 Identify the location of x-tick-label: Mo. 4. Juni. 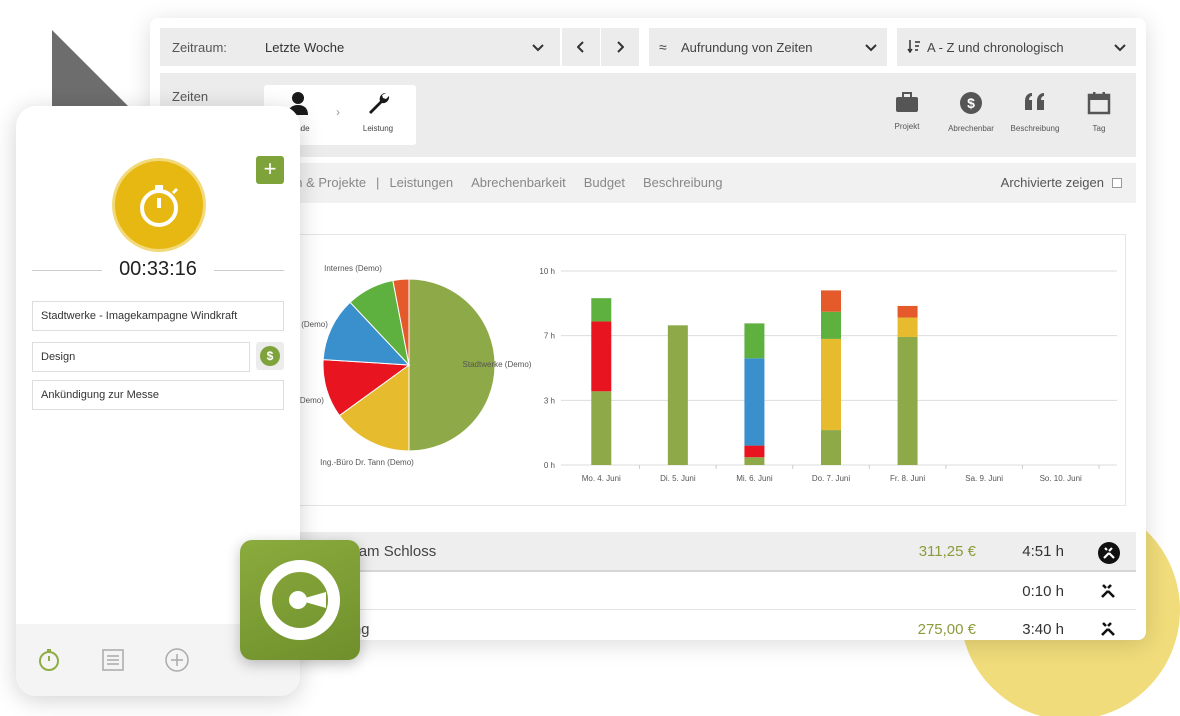
(601, 478).